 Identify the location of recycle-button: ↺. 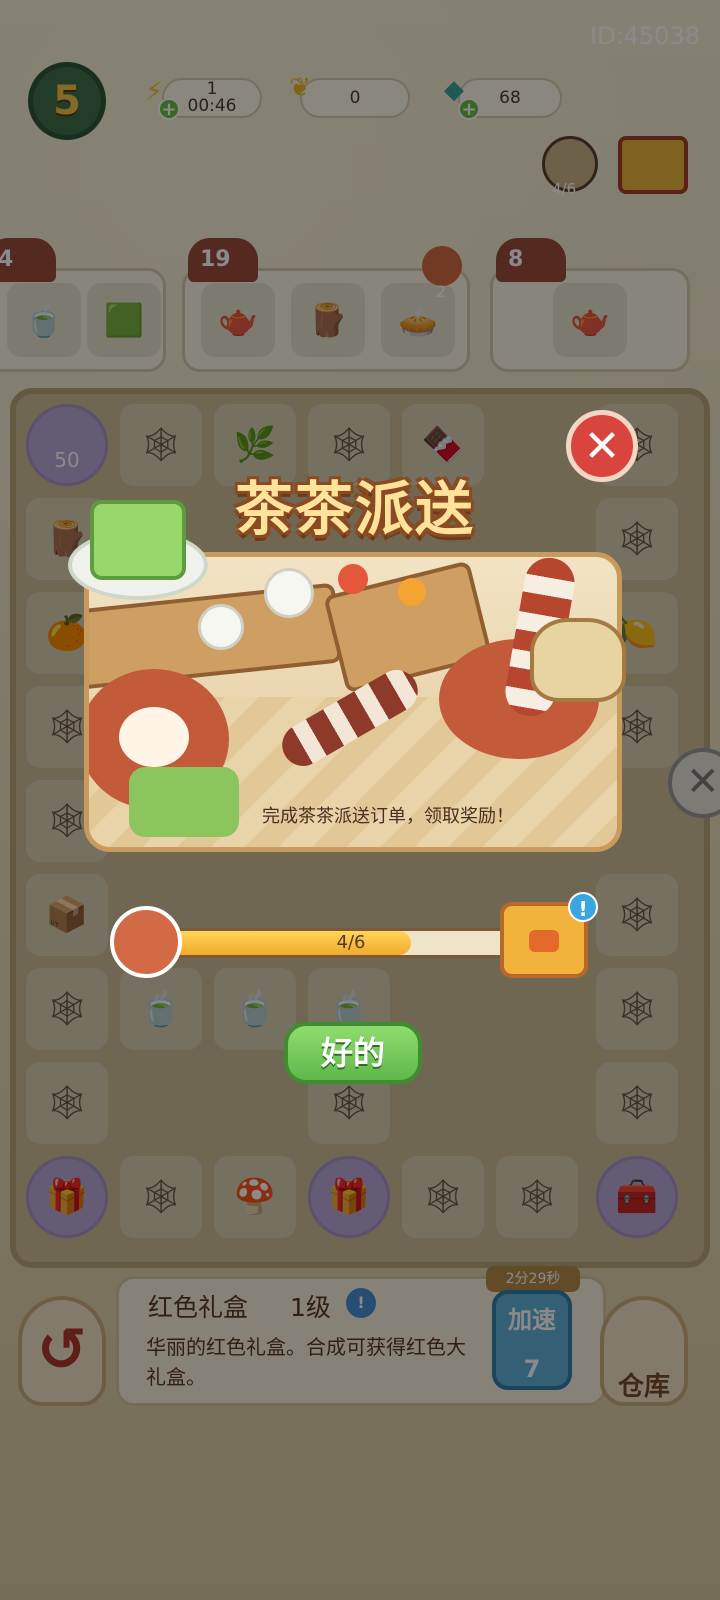
(62, 1351).